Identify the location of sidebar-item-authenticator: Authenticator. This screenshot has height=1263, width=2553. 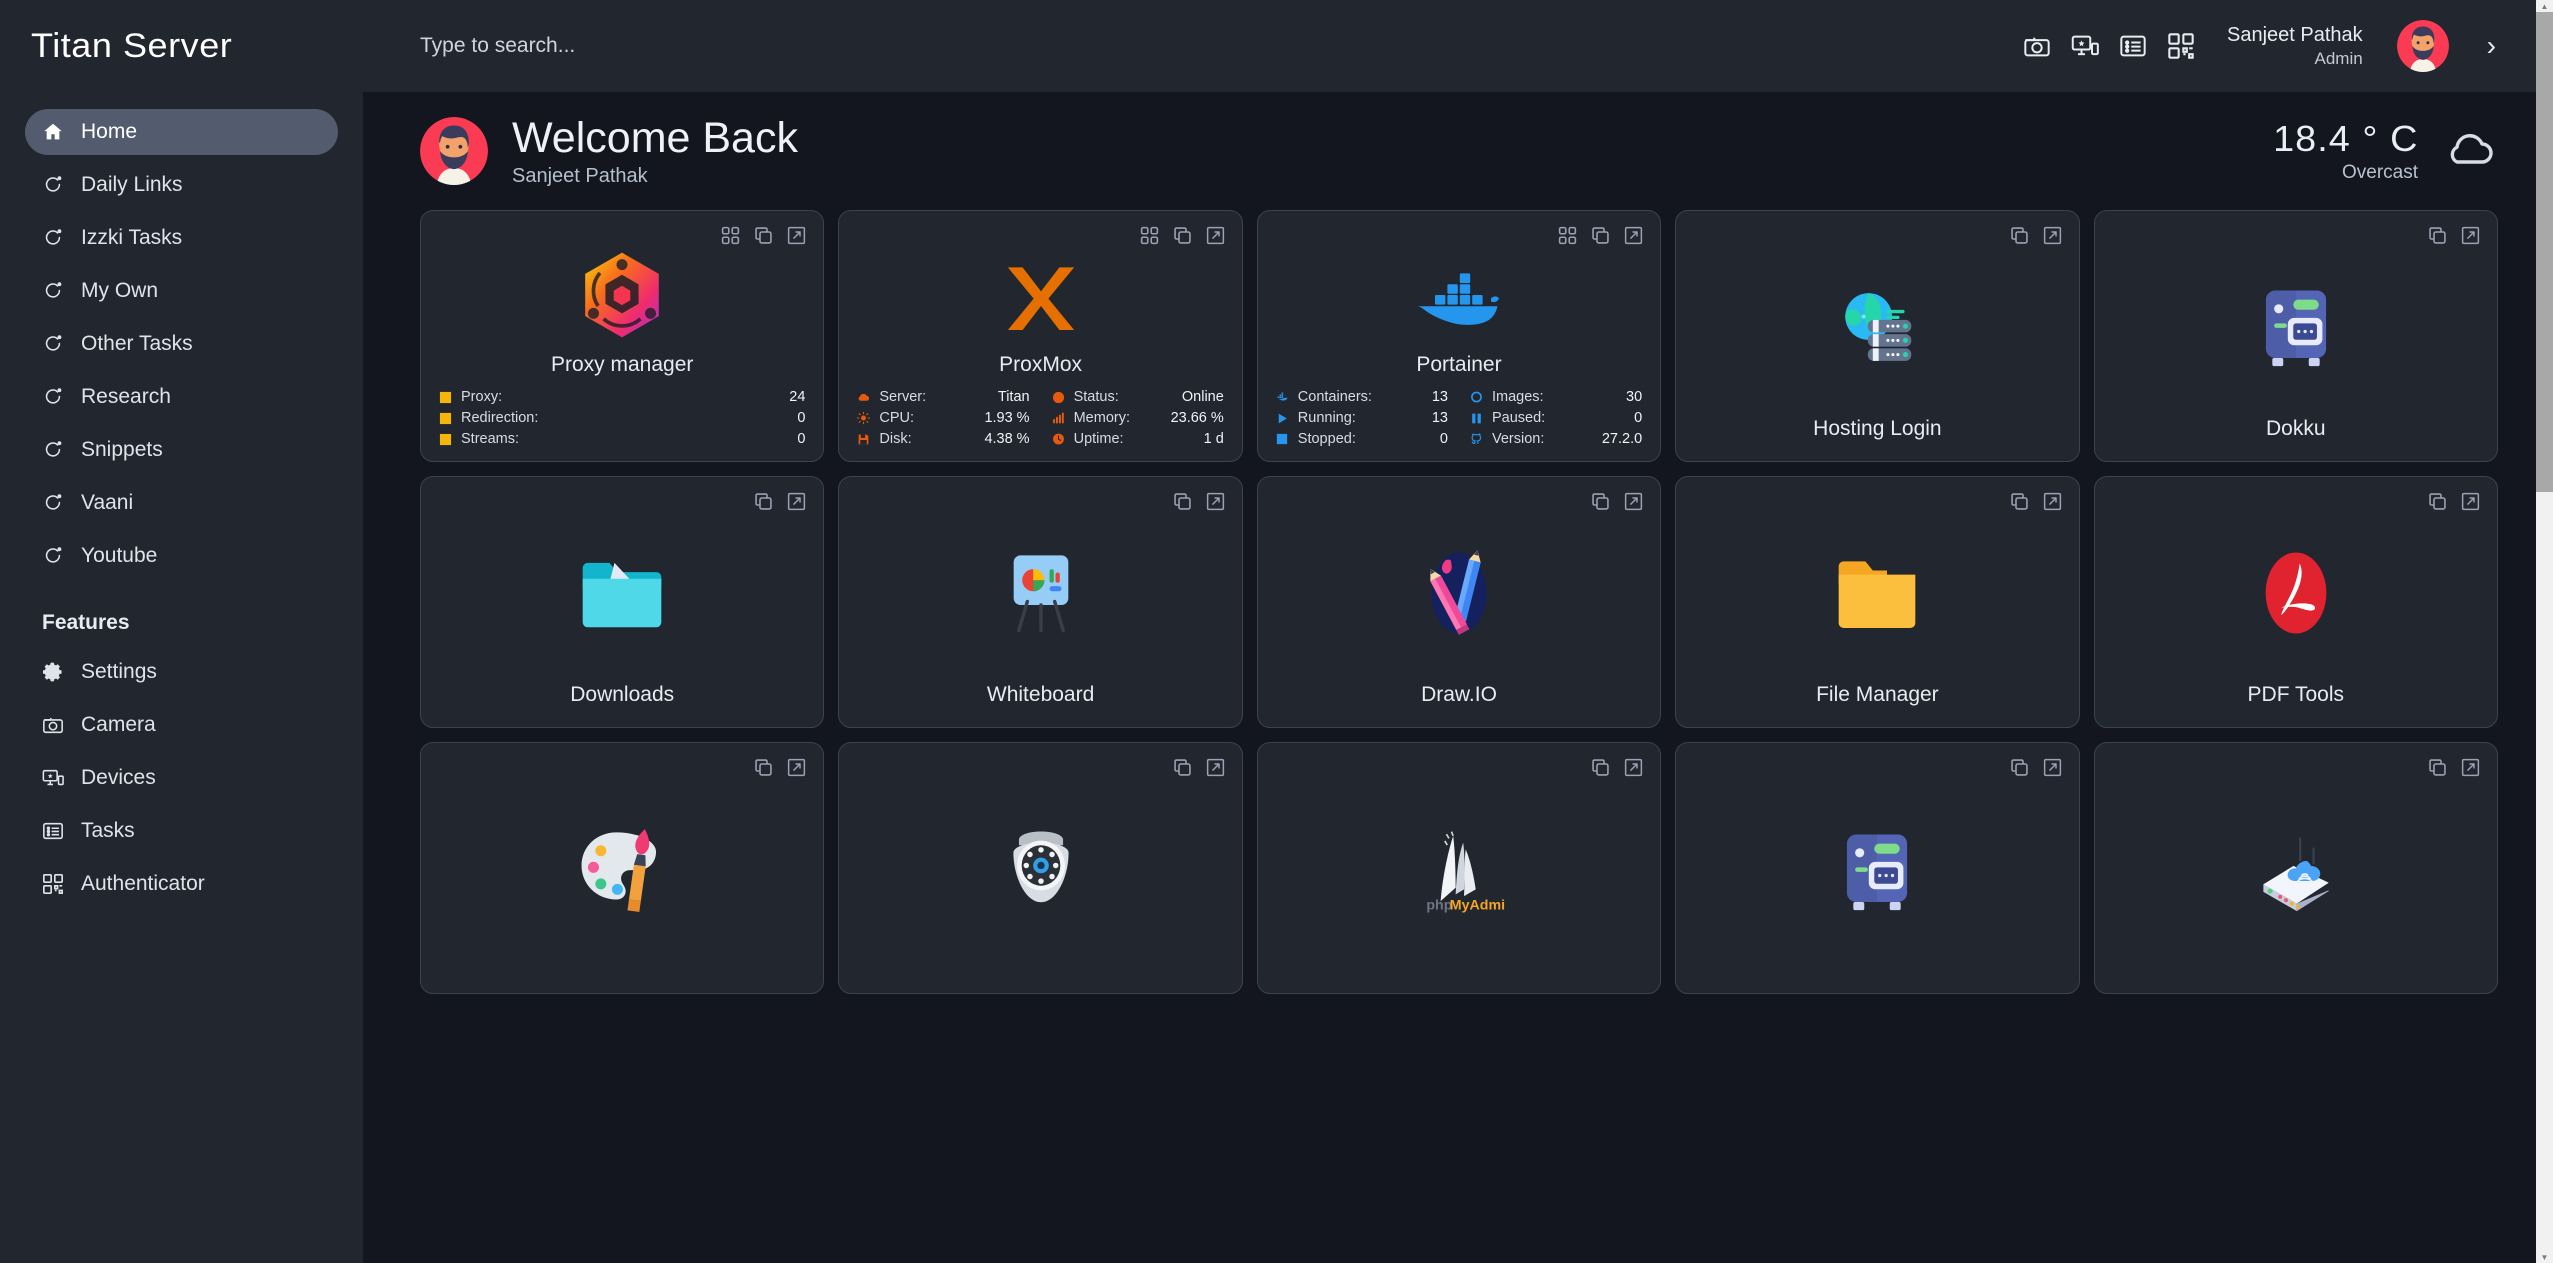
(181, 884).